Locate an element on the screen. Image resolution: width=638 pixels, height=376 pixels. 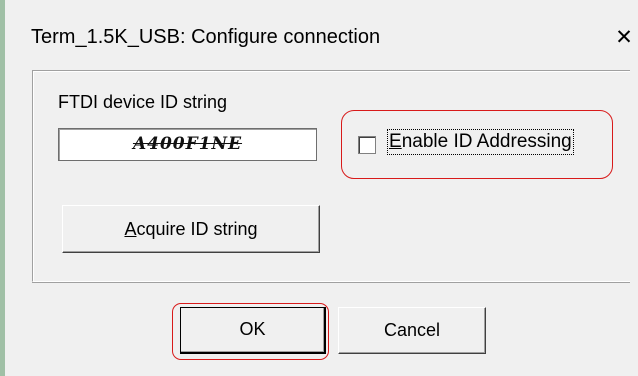
cancel-label: Cancel is located at coordinates (412, 330).